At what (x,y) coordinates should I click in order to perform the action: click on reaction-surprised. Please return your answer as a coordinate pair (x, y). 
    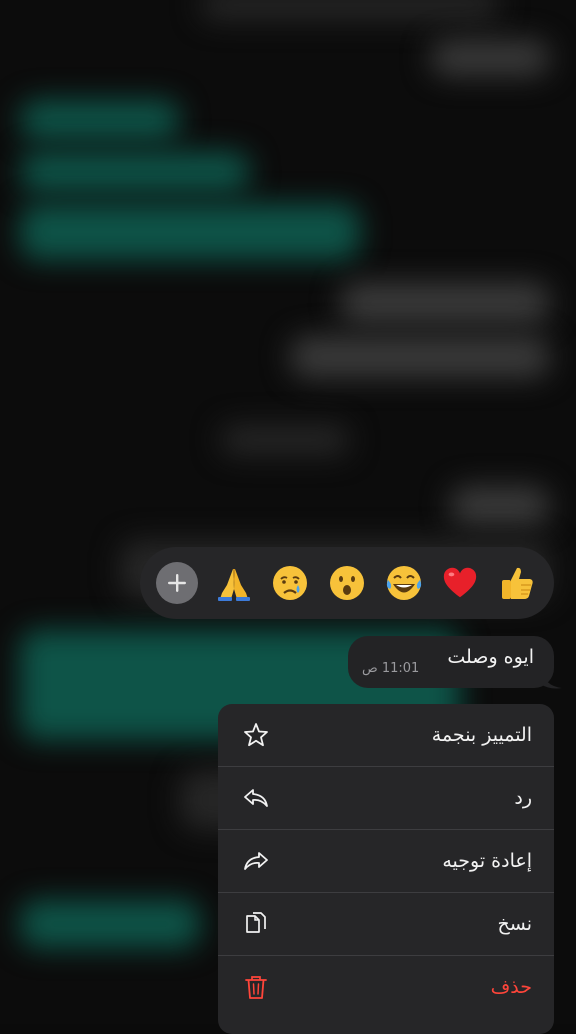
    Looking at the image, I should click on (347, 583).